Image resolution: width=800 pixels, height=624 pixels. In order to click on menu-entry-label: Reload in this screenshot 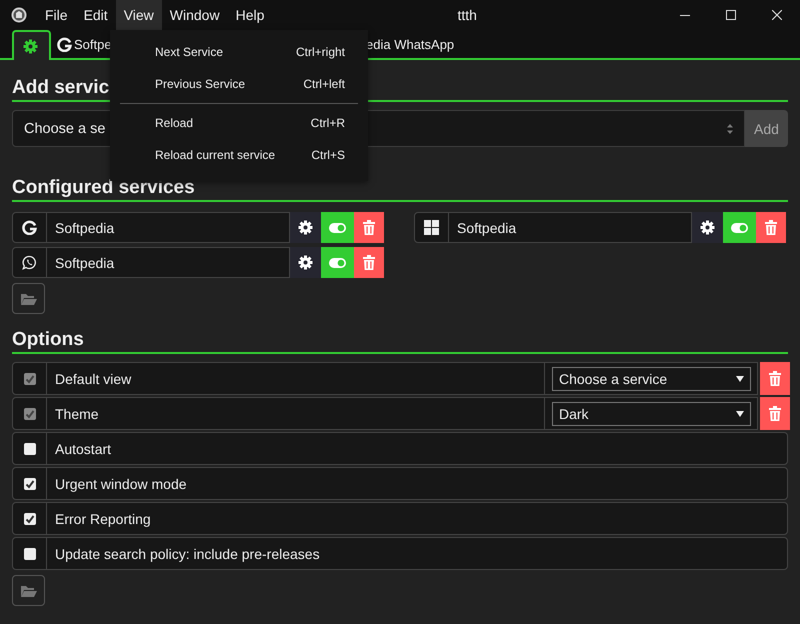, I will do `click(174, 123)`.